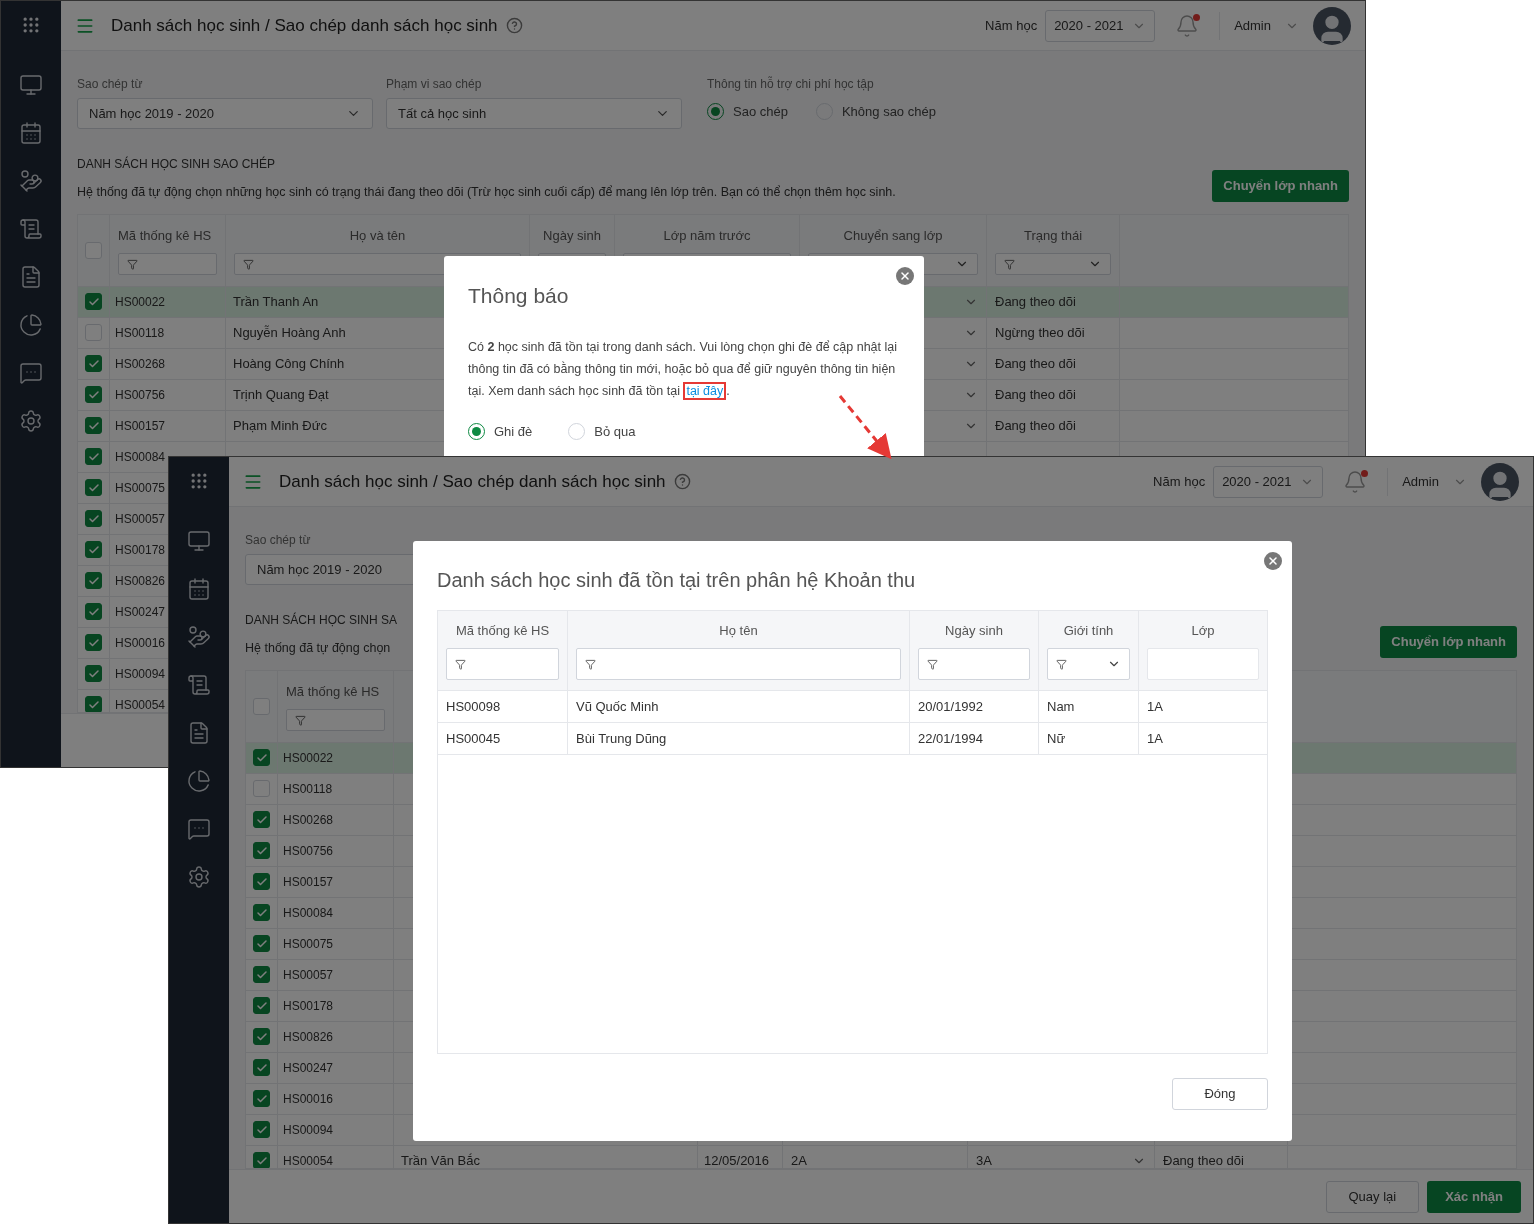  Describe the element at coordinates (1372, 1196) in the screenshot. I see `back-button: Quay lại` at that location.